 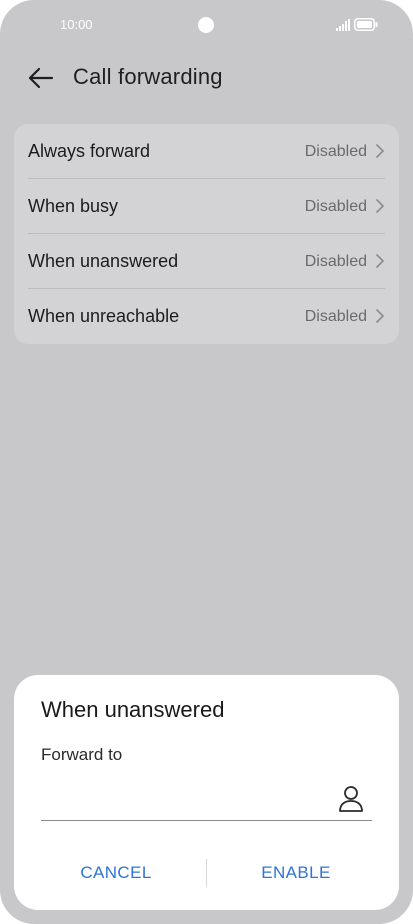 I want to click on option-label: When unanswered, so click(x=103, y=261).